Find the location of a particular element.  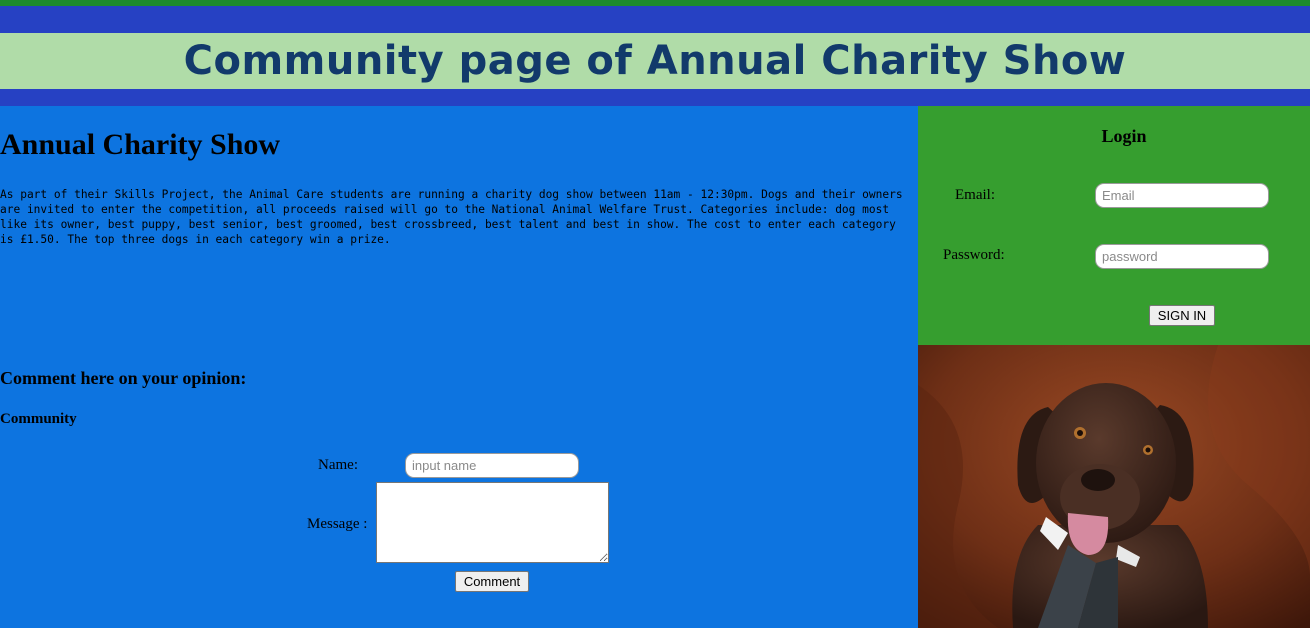

dog-image is located at coordinates (1114, 486).